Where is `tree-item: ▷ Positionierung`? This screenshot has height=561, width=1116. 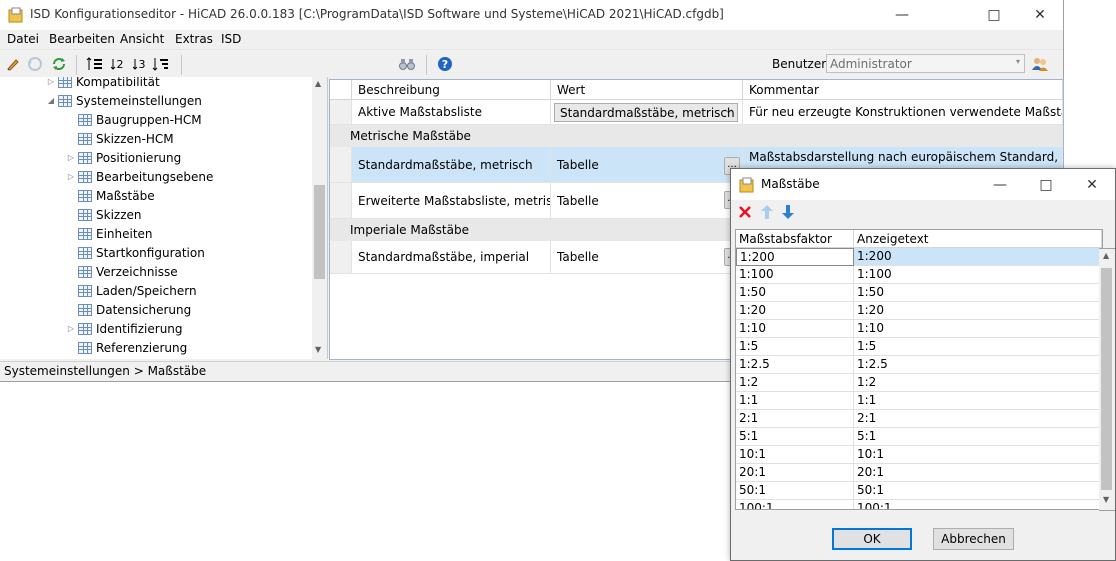 tree-item: ▷ Positionierung is located at coordinates (122, 157).